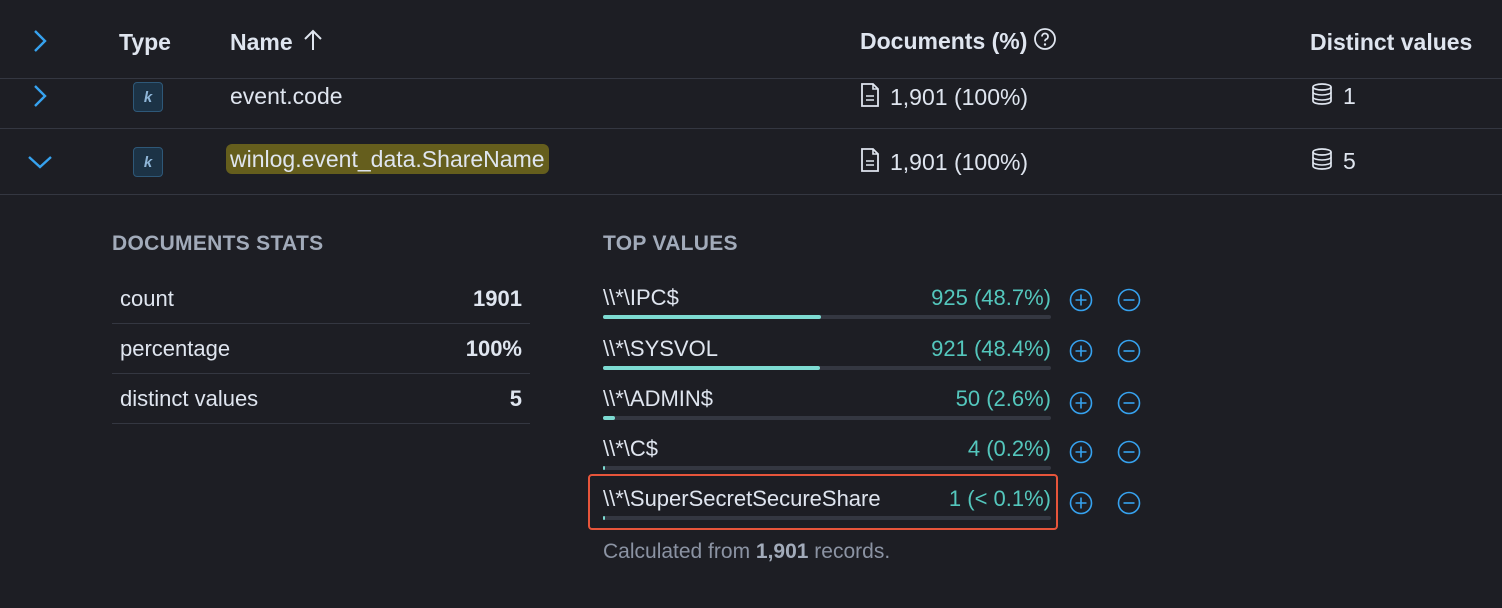 This screenshot has height=608, width=1502. What do you see at coordinates (1333, 96) in the screenshot?
I see `distinct-cell: 1` at bounding box center [1333, 96].